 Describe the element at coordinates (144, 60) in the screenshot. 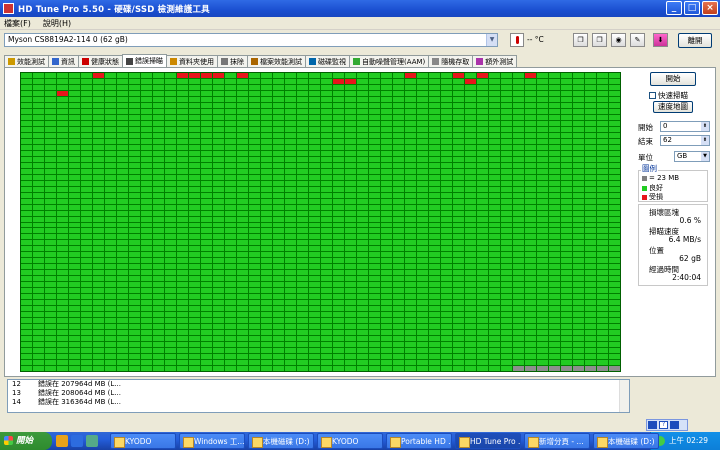

I see `tab-3: 錯誤掃瞄` at that location.